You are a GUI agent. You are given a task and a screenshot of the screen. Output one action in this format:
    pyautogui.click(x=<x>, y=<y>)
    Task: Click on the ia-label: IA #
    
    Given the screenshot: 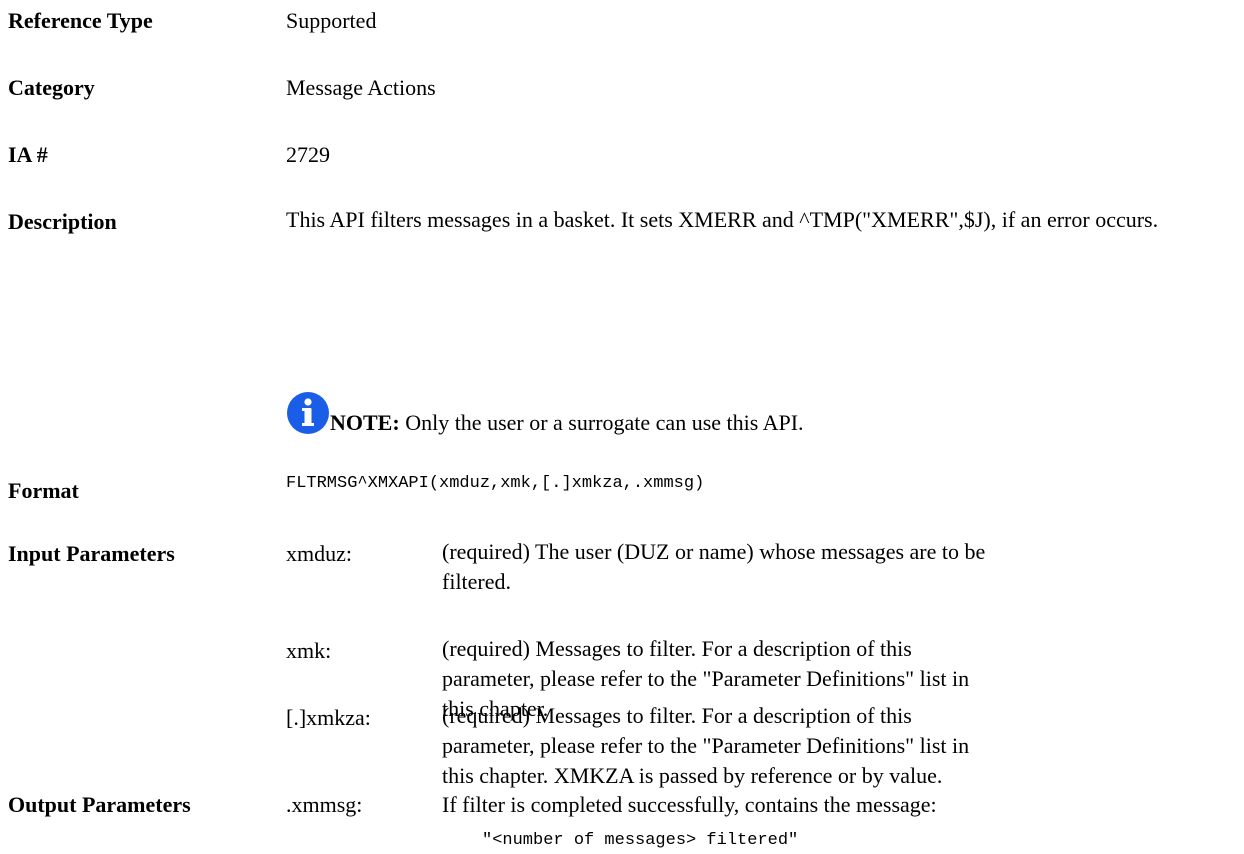 What is the action you would take?
    pyautogui.click(x=28, y=154)
    